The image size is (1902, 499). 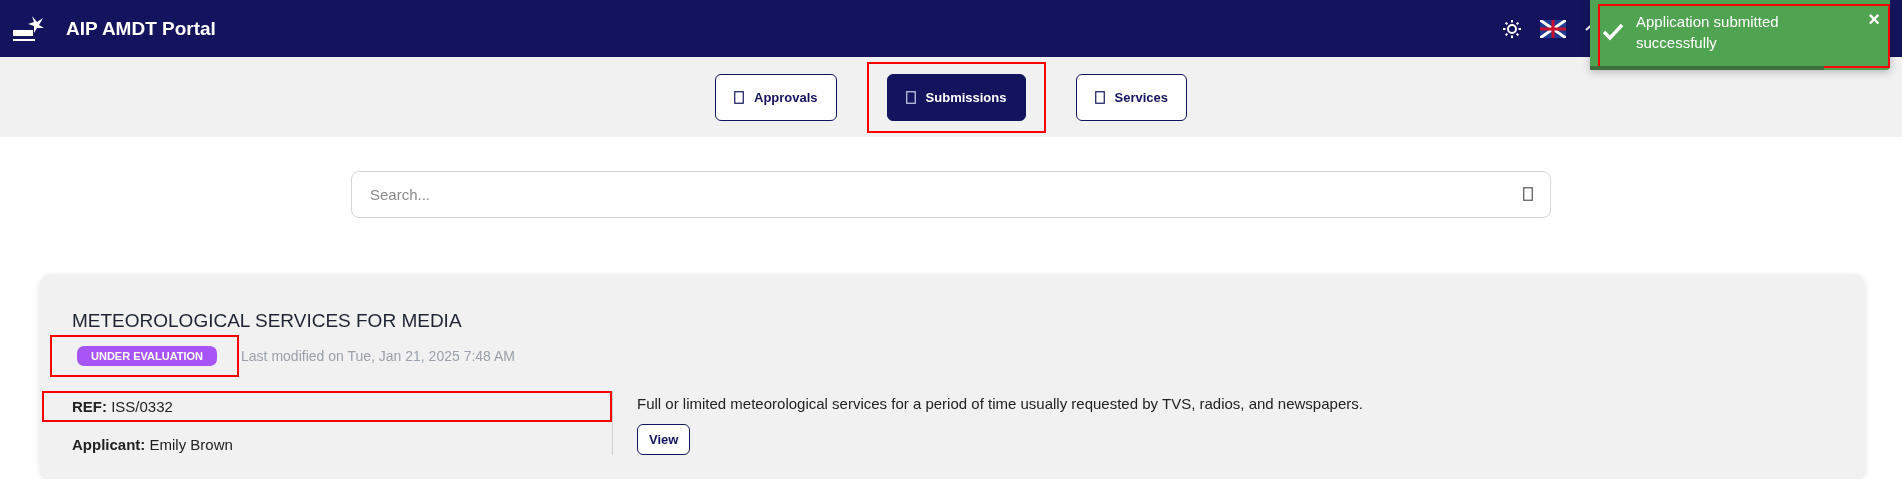 I want to click on nav-tab: Submissions, so click(x=956, y=97).